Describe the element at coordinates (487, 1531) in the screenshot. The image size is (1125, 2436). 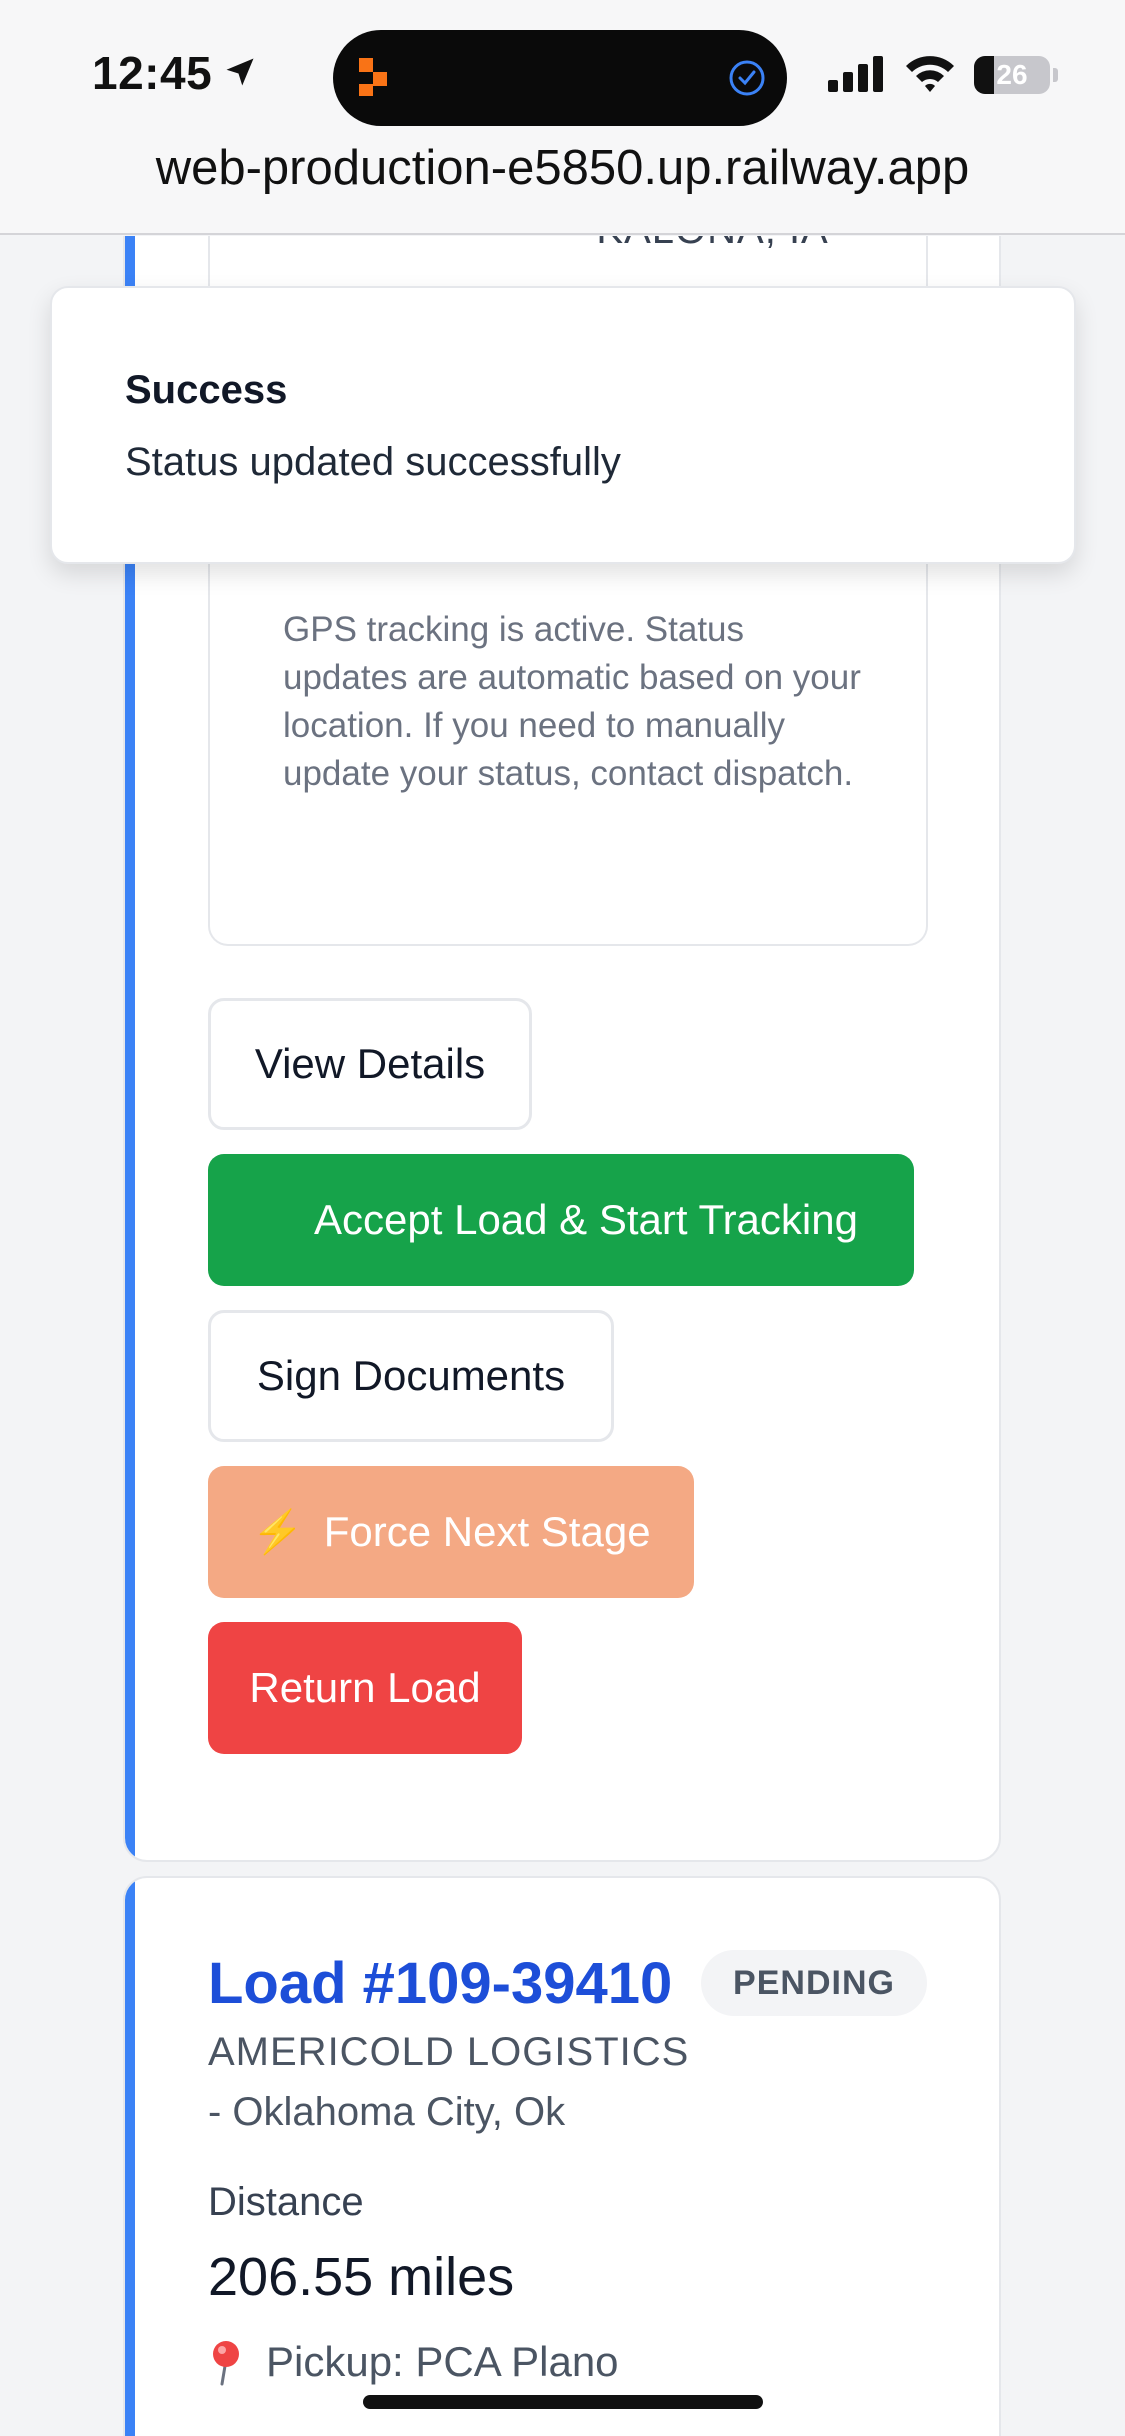
I see `force-next-stage-label: Force Next Stage` at that location.